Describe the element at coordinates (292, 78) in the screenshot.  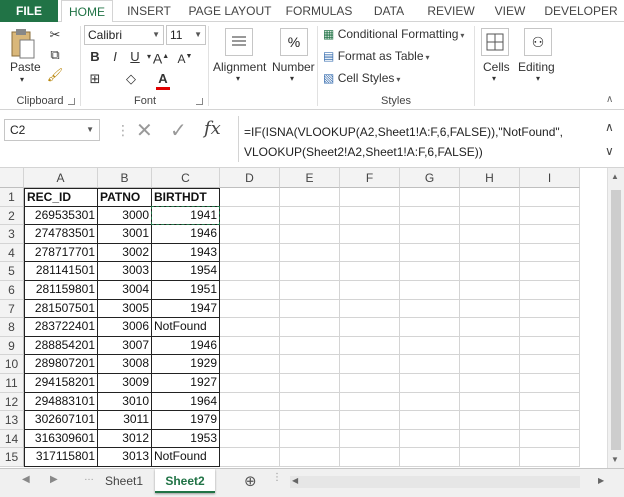
I see `number-dropdown-icon: ▾` at that location.